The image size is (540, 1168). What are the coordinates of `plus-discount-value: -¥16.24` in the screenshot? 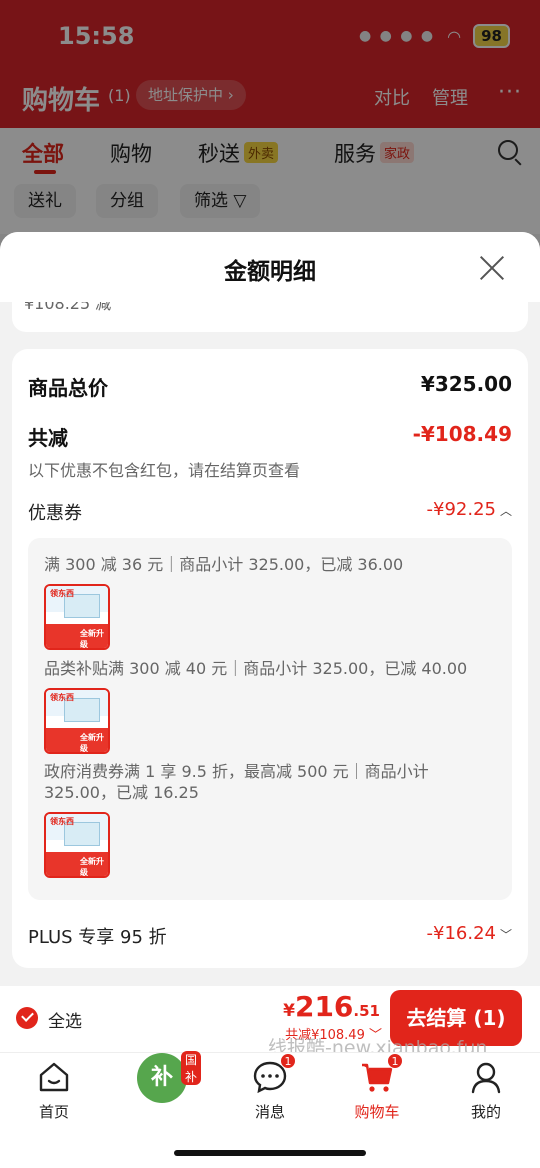 It's located at (461, 933).